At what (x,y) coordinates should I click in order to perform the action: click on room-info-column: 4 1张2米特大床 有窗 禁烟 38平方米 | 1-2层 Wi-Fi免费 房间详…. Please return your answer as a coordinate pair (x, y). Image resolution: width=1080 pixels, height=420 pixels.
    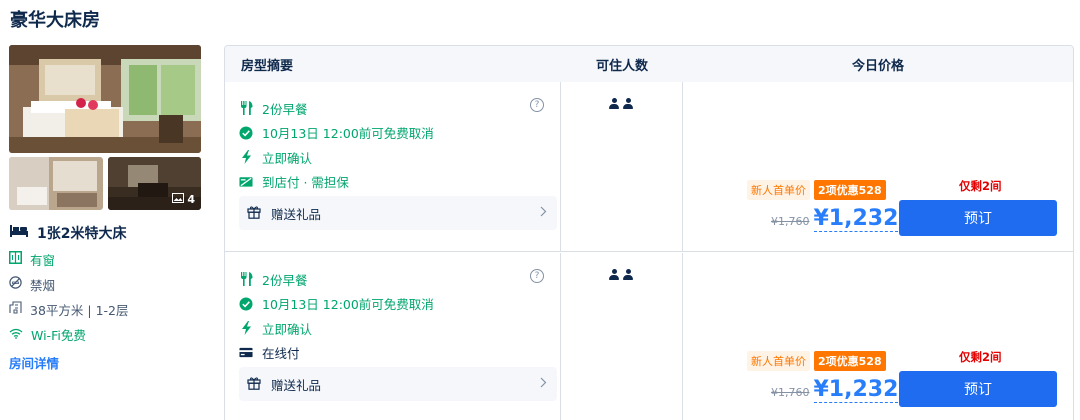
    Looking at the image, I should click on (105, 208).